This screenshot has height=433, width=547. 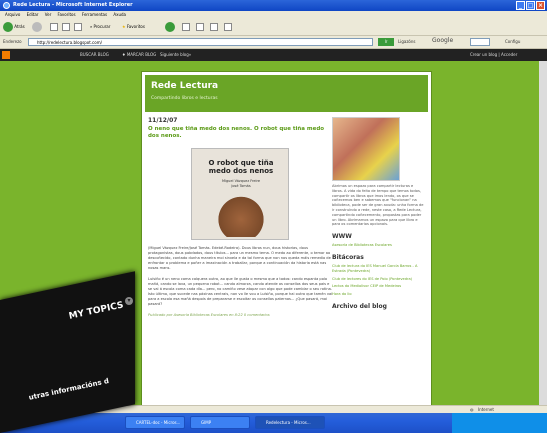 I want to click on close-button: ×, so click(x=540, y=5).